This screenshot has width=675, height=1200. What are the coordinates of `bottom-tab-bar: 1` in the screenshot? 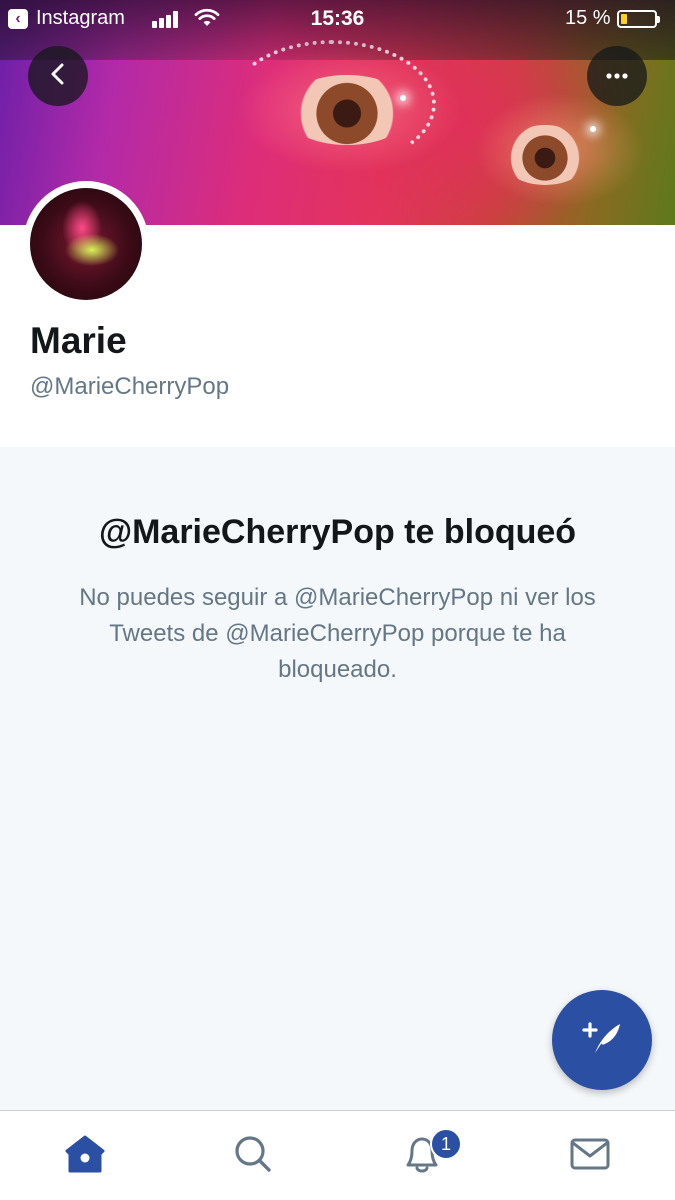 It's located at (337, 1155).